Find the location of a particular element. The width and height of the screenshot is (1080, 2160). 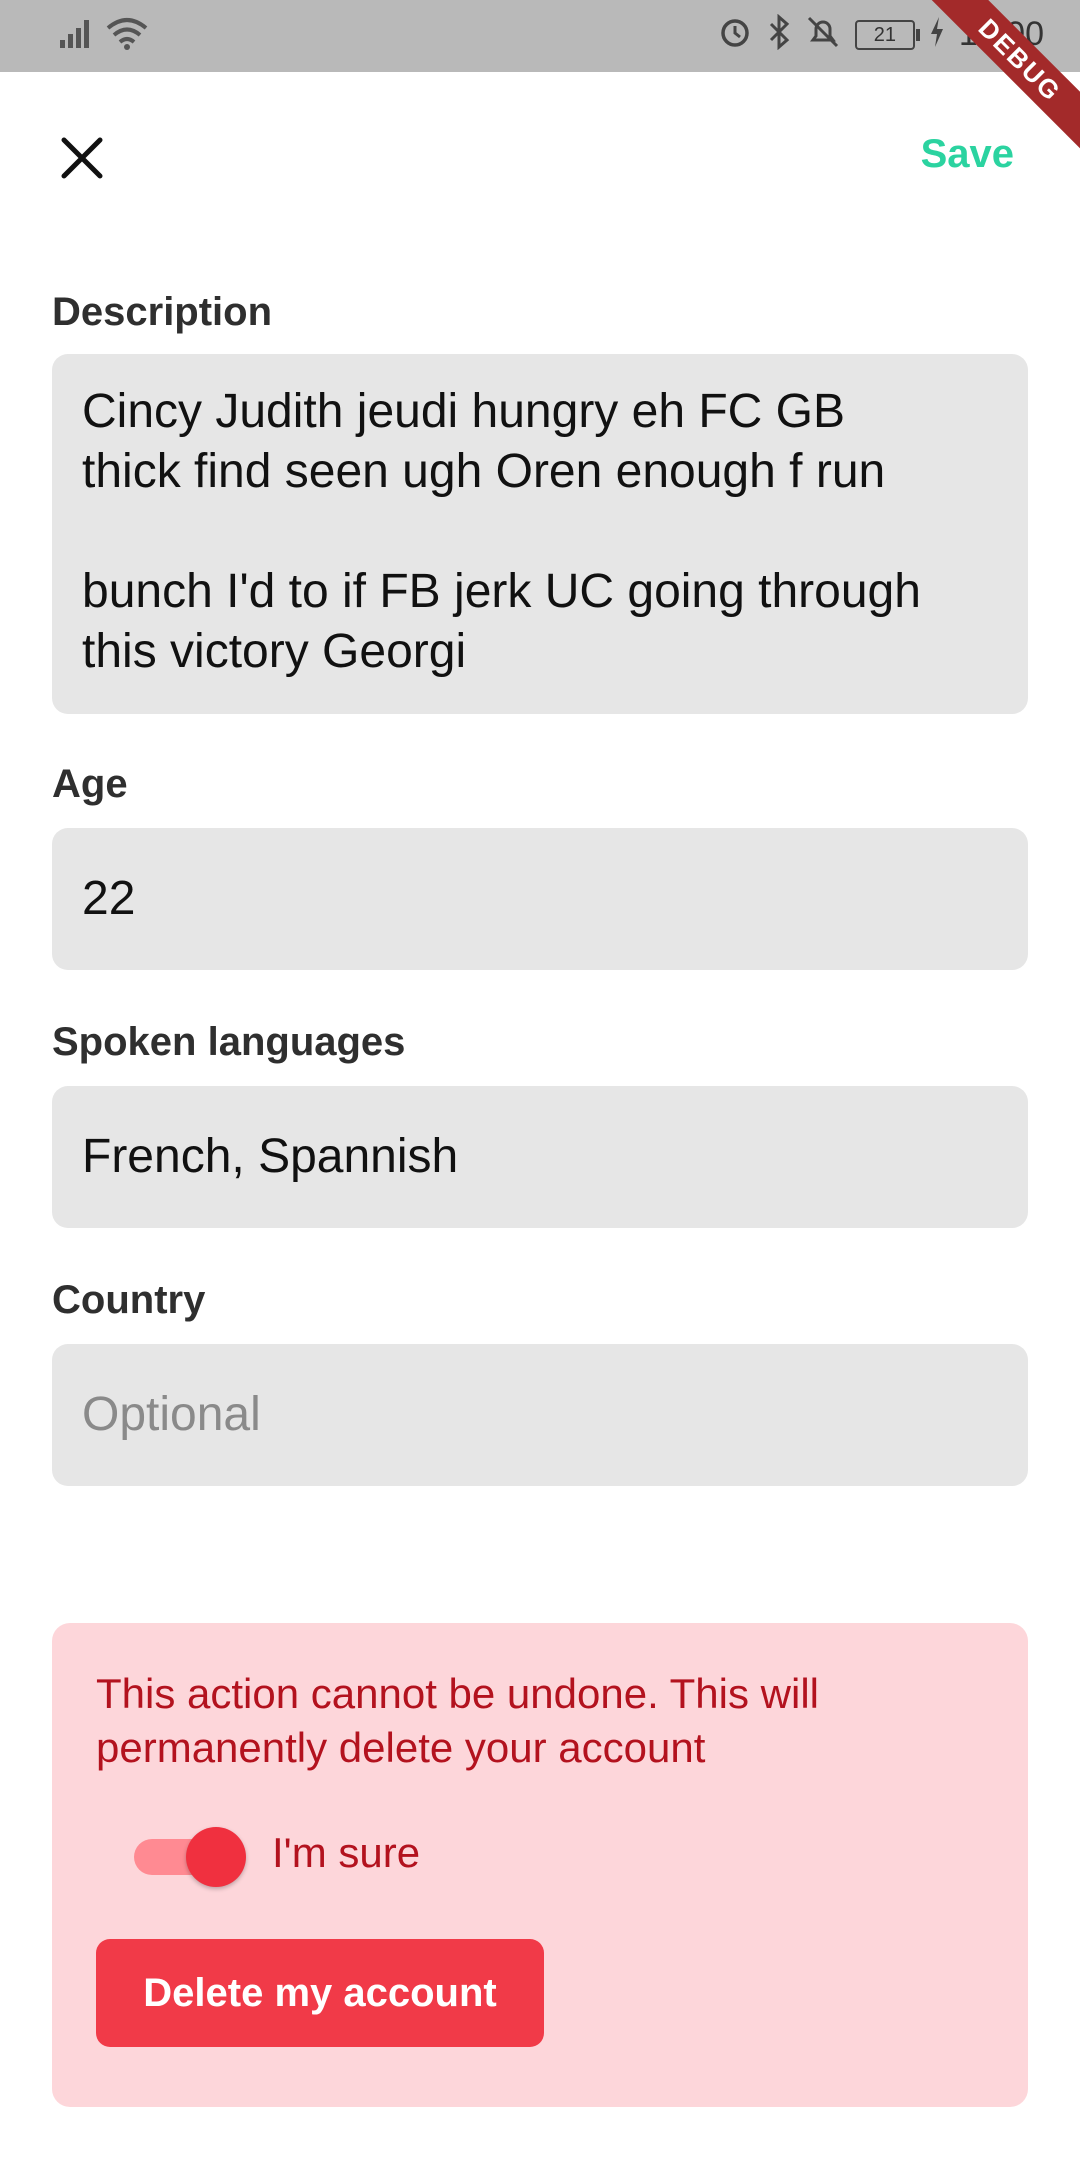

toggle-knob is located at coordinates (216, 1857).